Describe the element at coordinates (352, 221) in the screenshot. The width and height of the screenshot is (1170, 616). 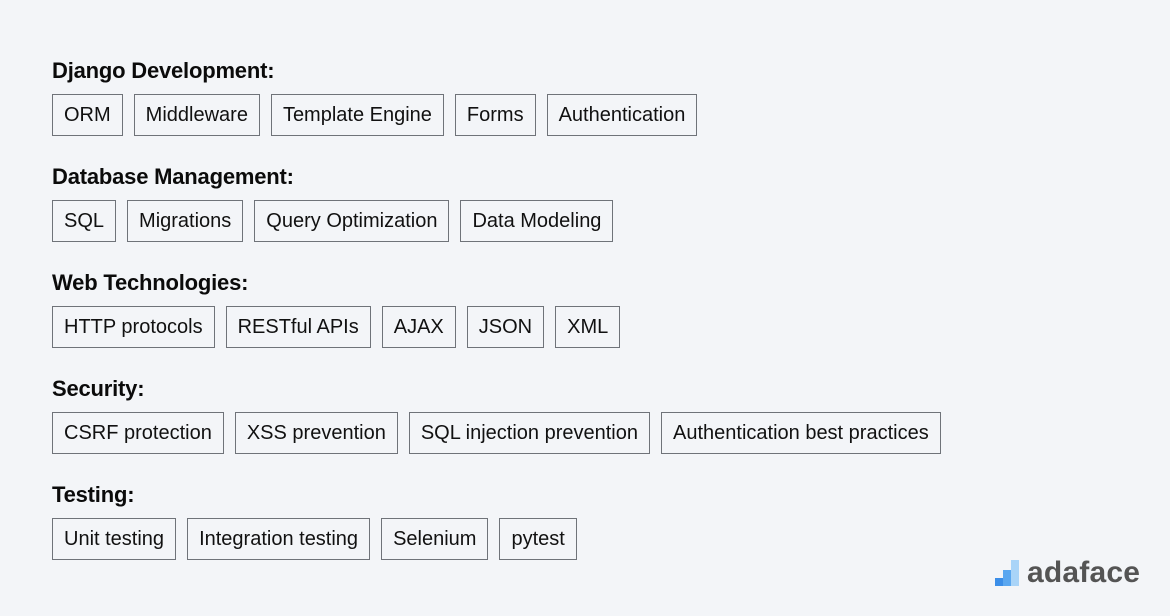
I see `skill-chip: Query Optimization` at that location.